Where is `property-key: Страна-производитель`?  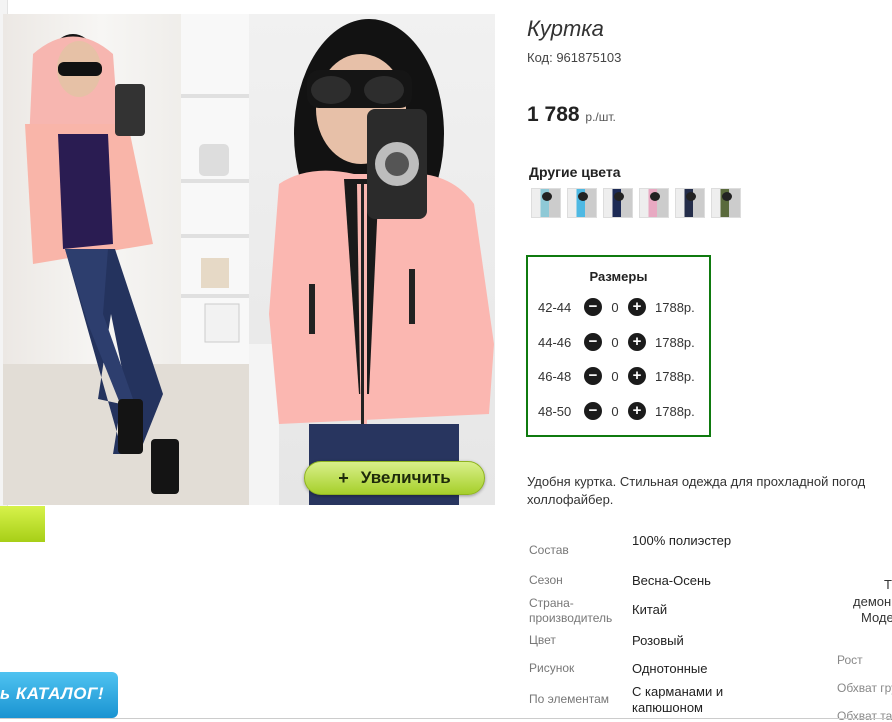 property-key: Страна-производитель is located at coordinates (571, 610).